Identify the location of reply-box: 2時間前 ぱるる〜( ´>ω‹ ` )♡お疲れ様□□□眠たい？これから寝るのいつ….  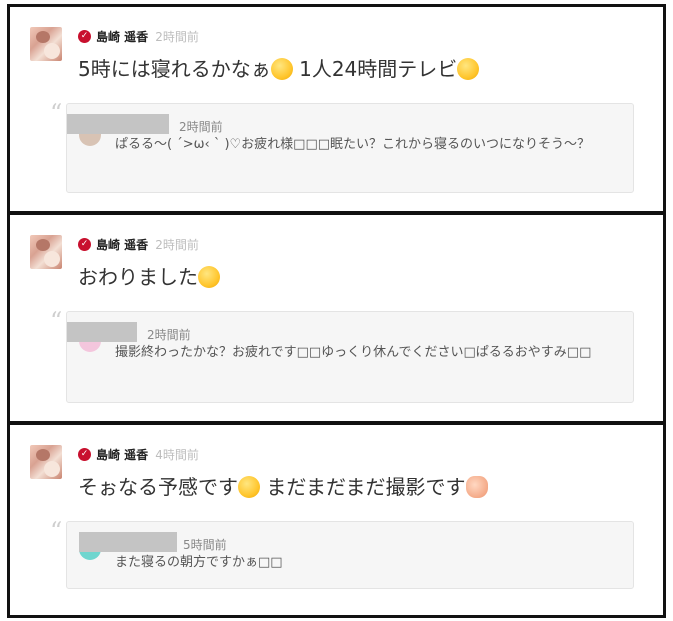
(350, 148).